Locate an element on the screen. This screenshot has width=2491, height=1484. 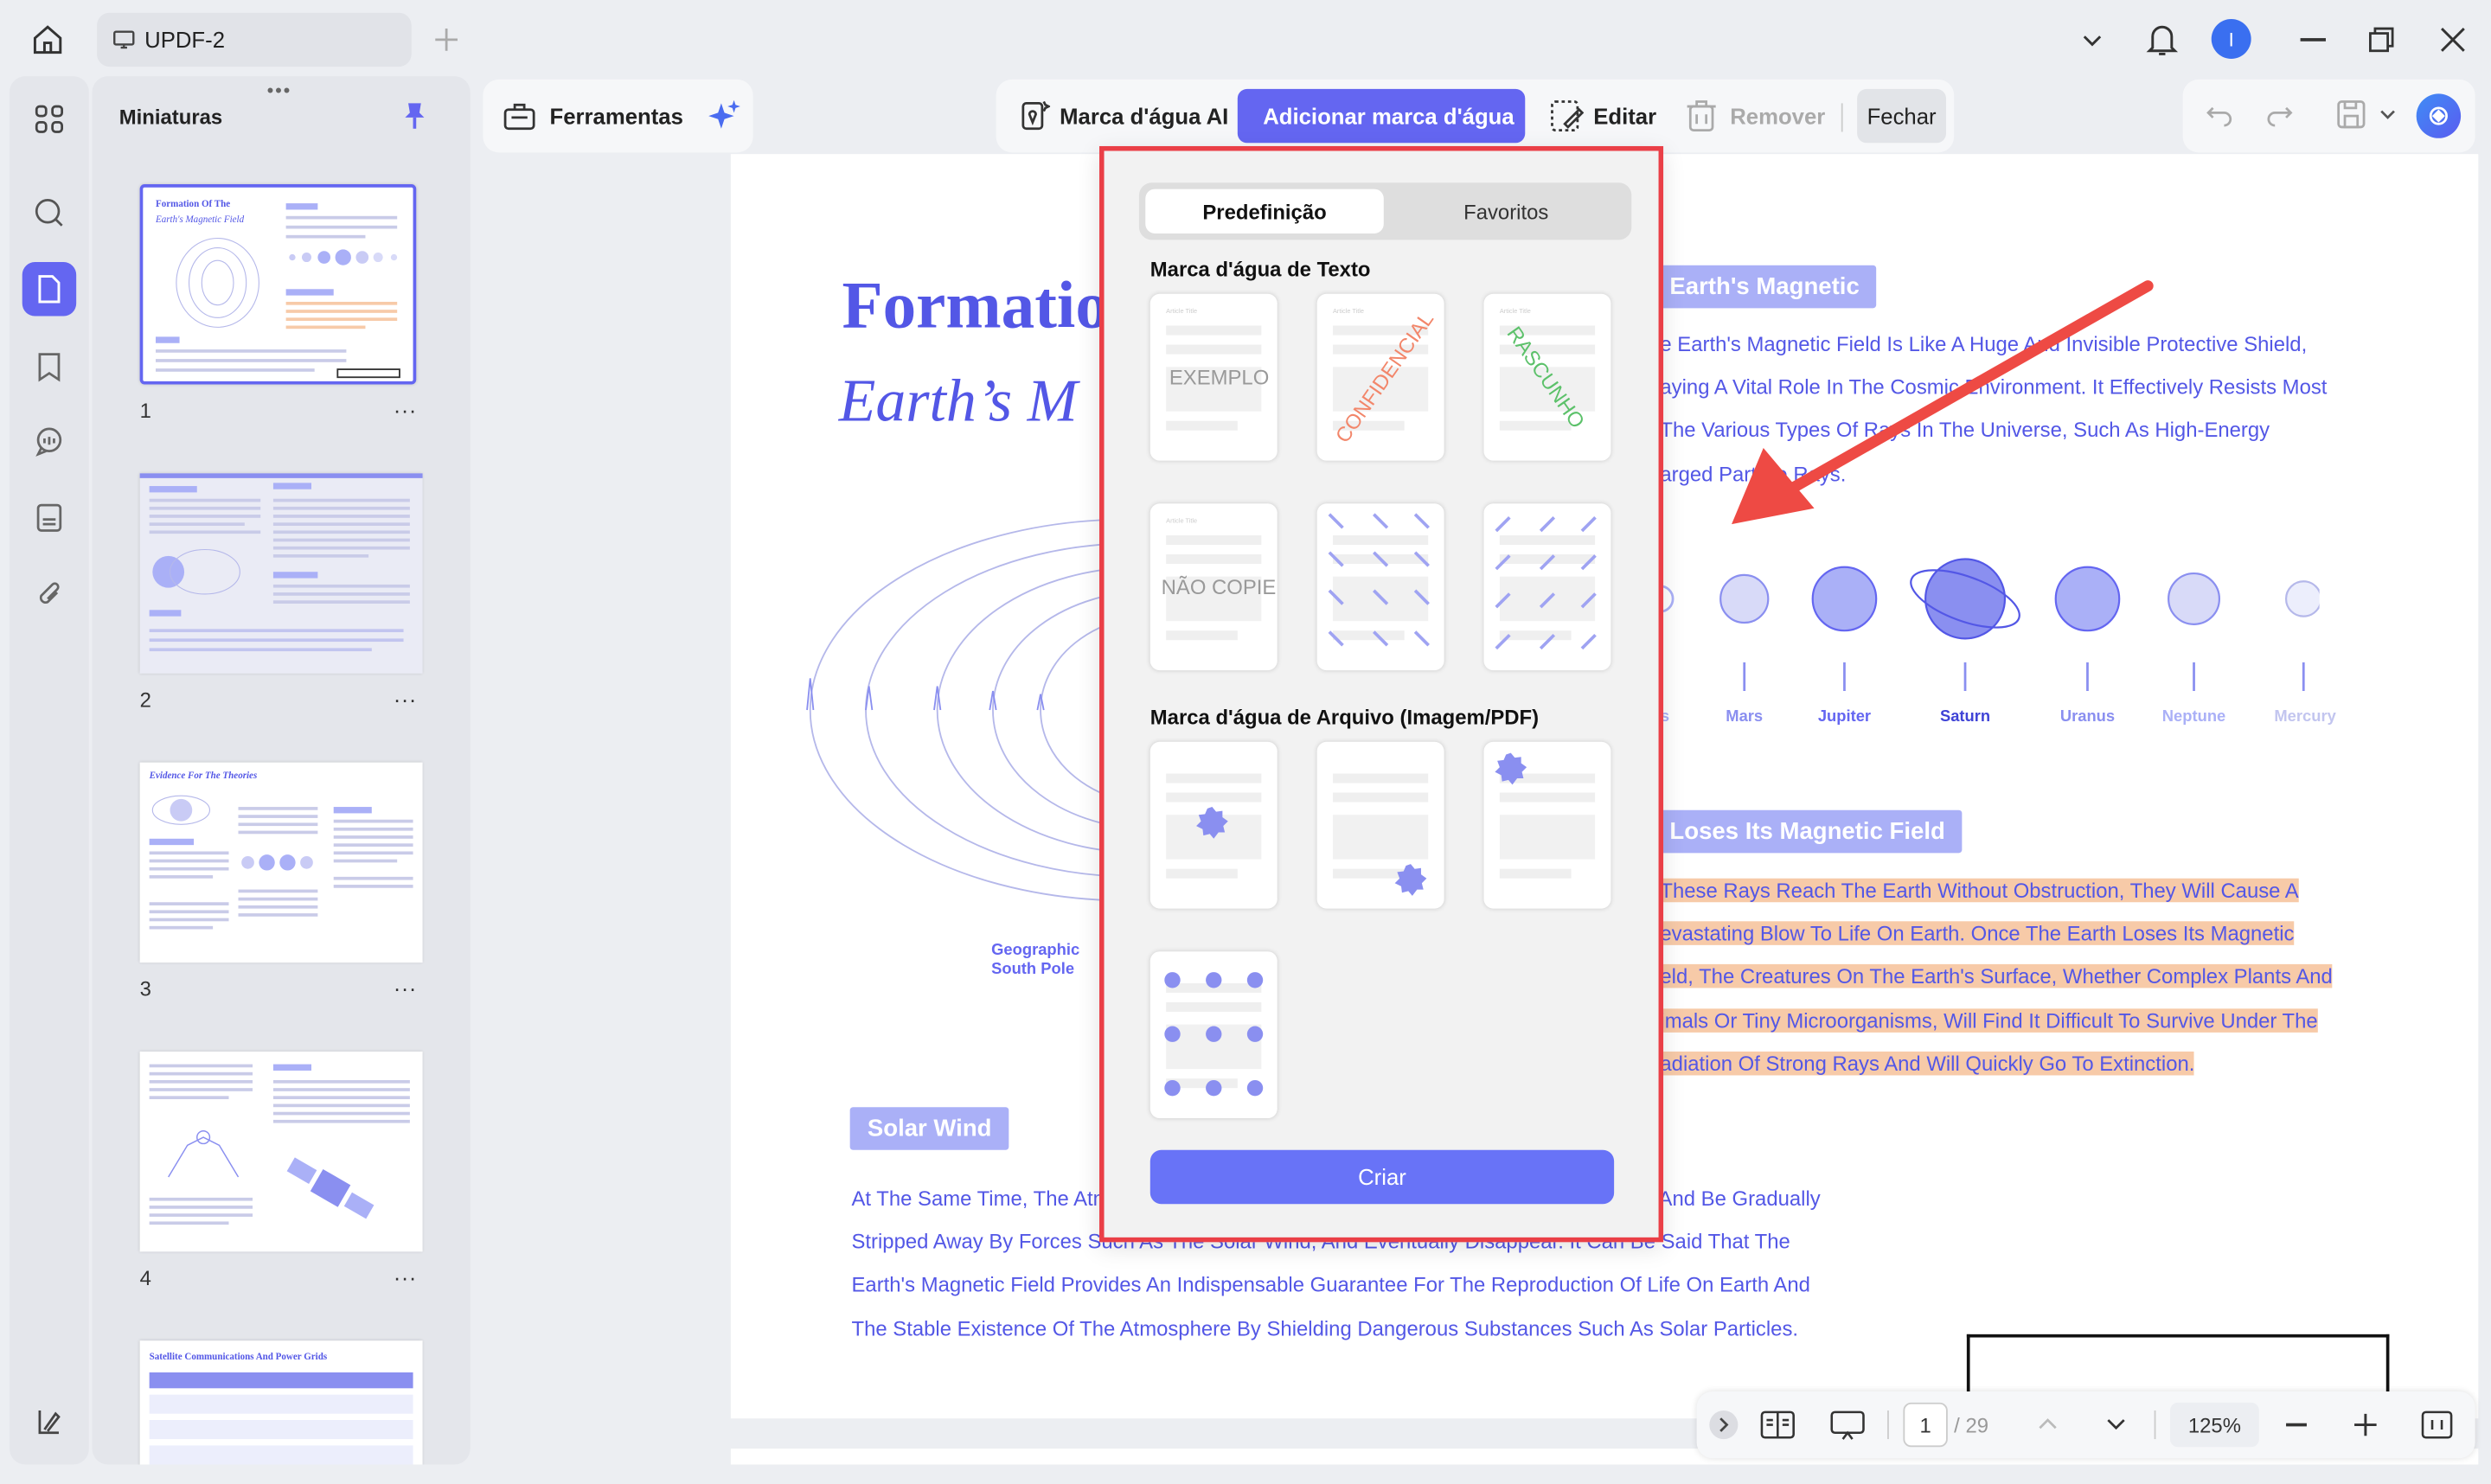
preset-card-tiled-rascunho is located at coordinates (1380, 587).